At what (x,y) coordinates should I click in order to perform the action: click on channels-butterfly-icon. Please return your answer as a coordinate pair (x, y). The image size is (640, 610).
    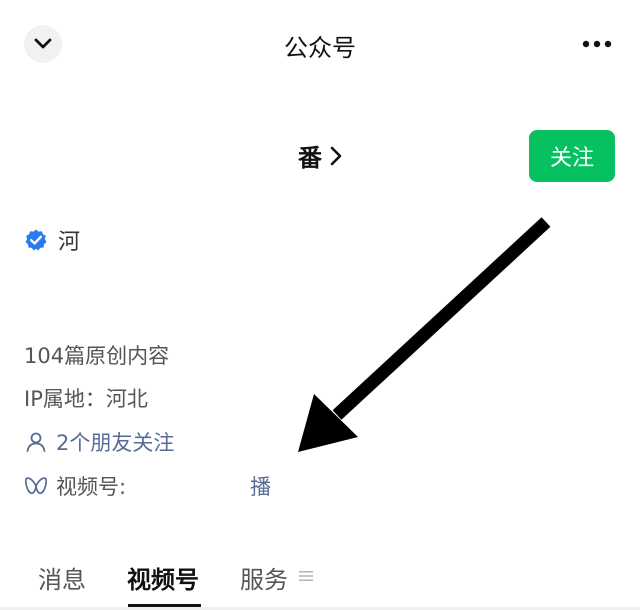
    Looking at the image, I should click on (36, 486).